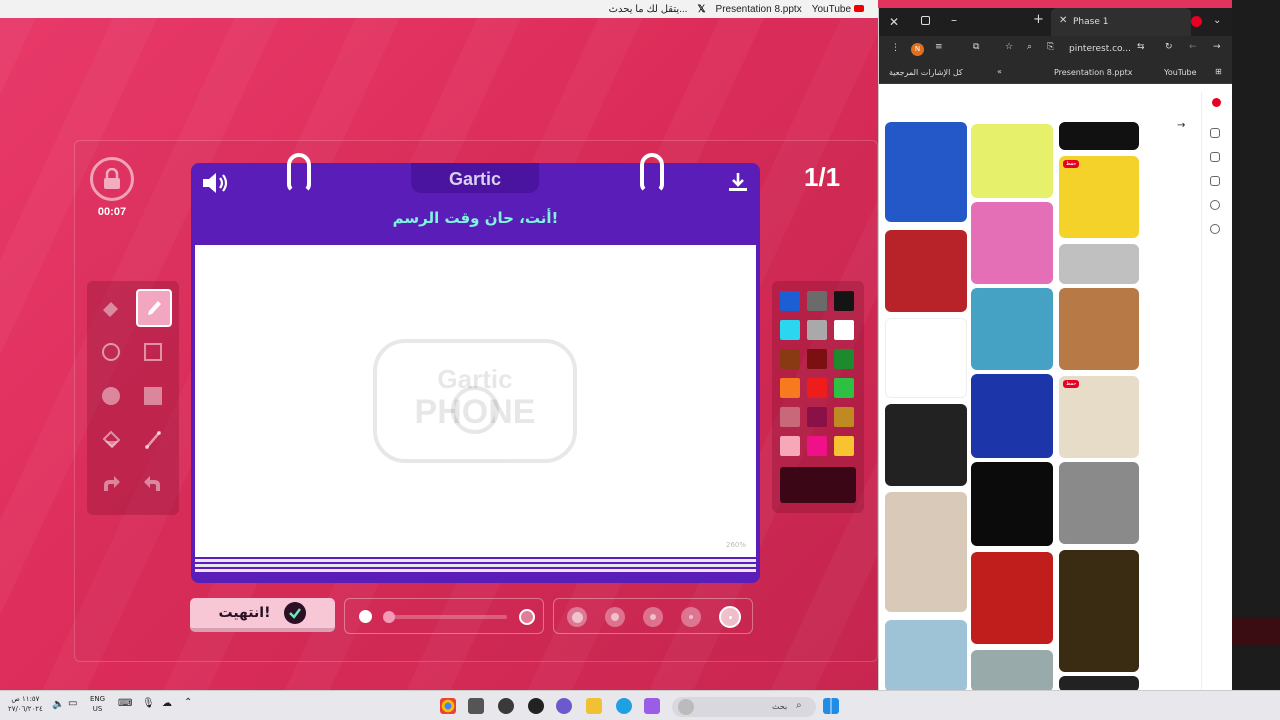  I want to click on language-indicator: ENG US, so click(97, 704).